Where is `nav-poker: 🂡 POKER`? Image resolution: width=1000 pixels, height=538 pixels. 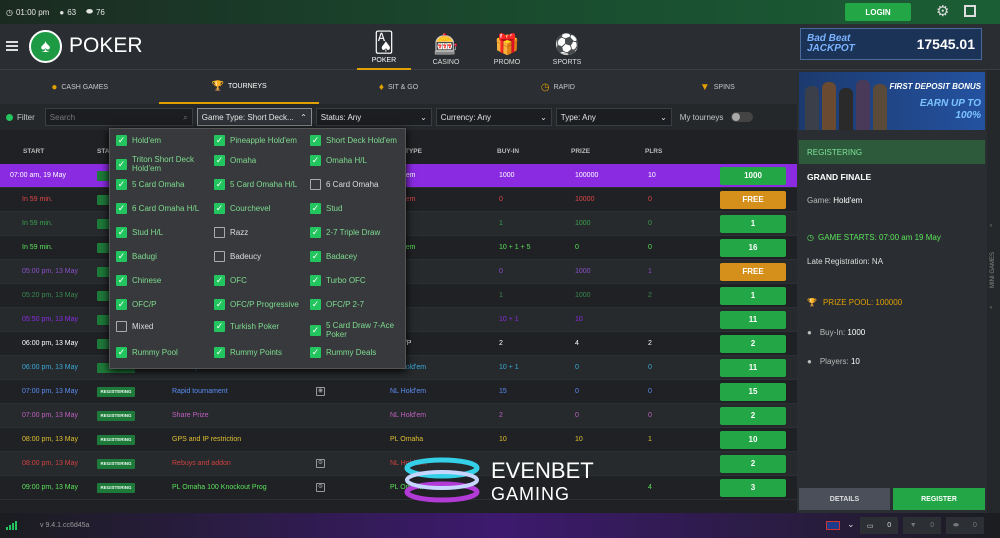
nav-poker: 🂡 POKER is located at coordinates (384, 47).